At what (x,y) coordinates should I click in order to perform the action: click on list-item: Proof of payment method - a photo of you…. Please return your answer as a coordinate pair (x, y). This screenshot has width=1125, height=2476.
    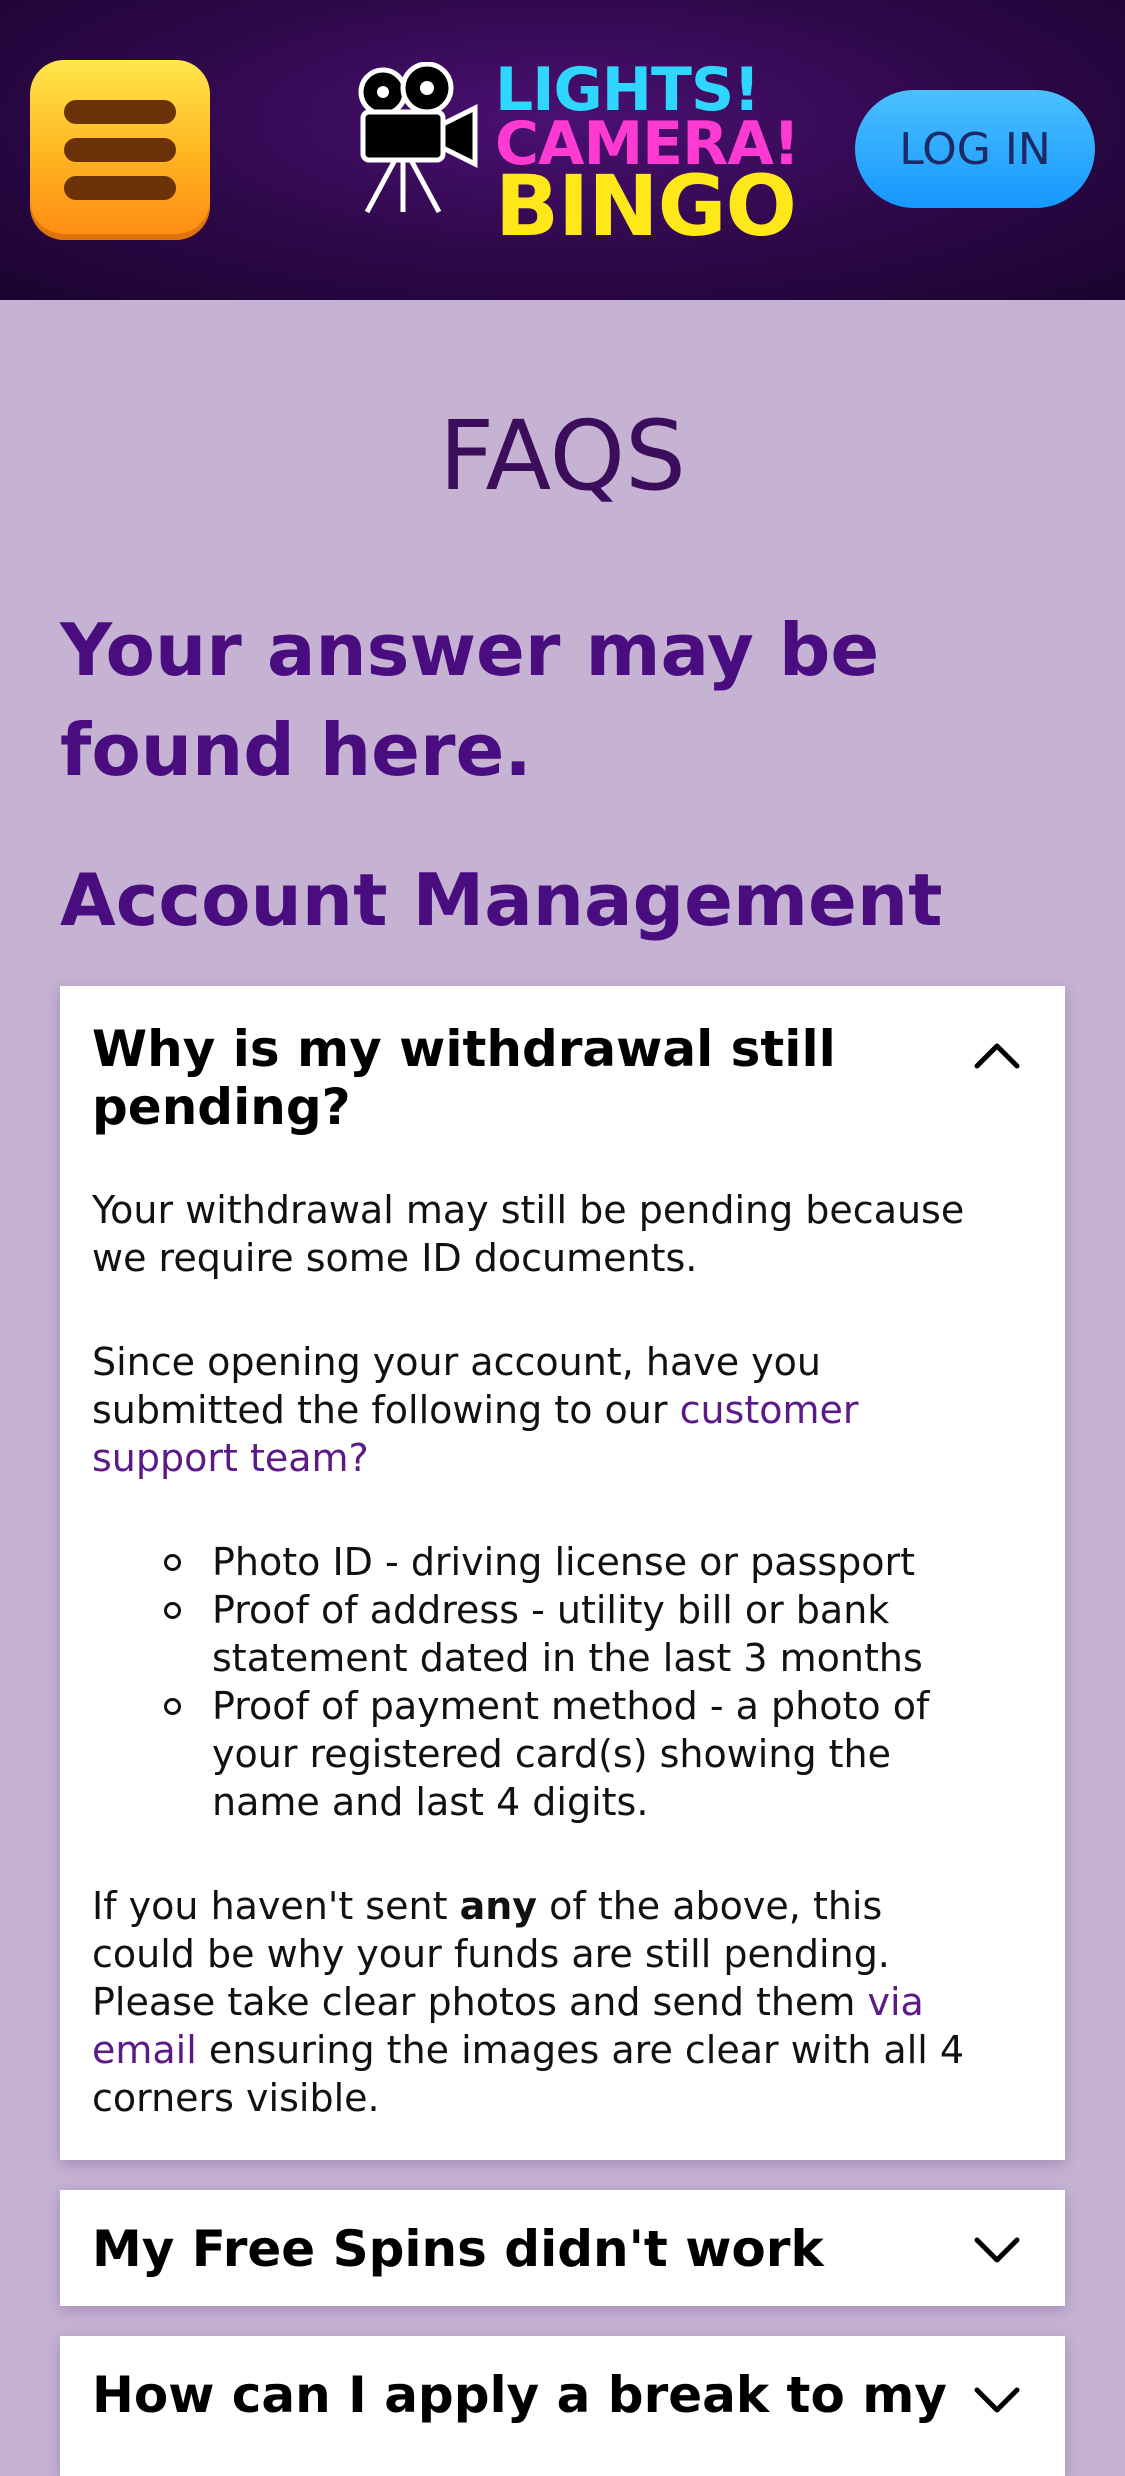
    Looking at the image, I should click on (578, 1754).